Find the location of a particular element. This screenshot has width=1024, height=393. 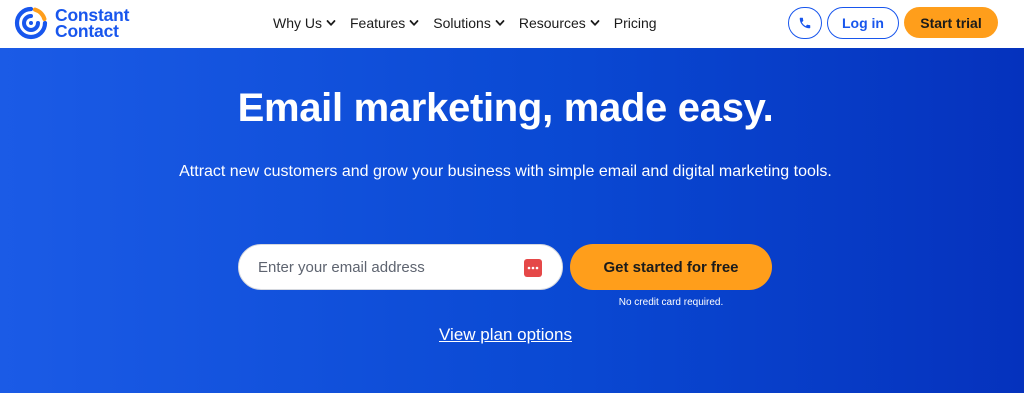

dots-icon is located at coordinates (533, 268).